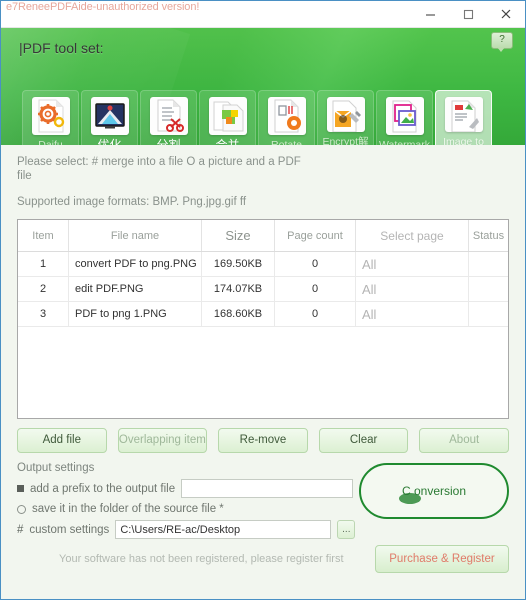 This screenshot has width=526, height=600. I want to click on purchase-register-button: Purchase & Register, so click(442, 559).